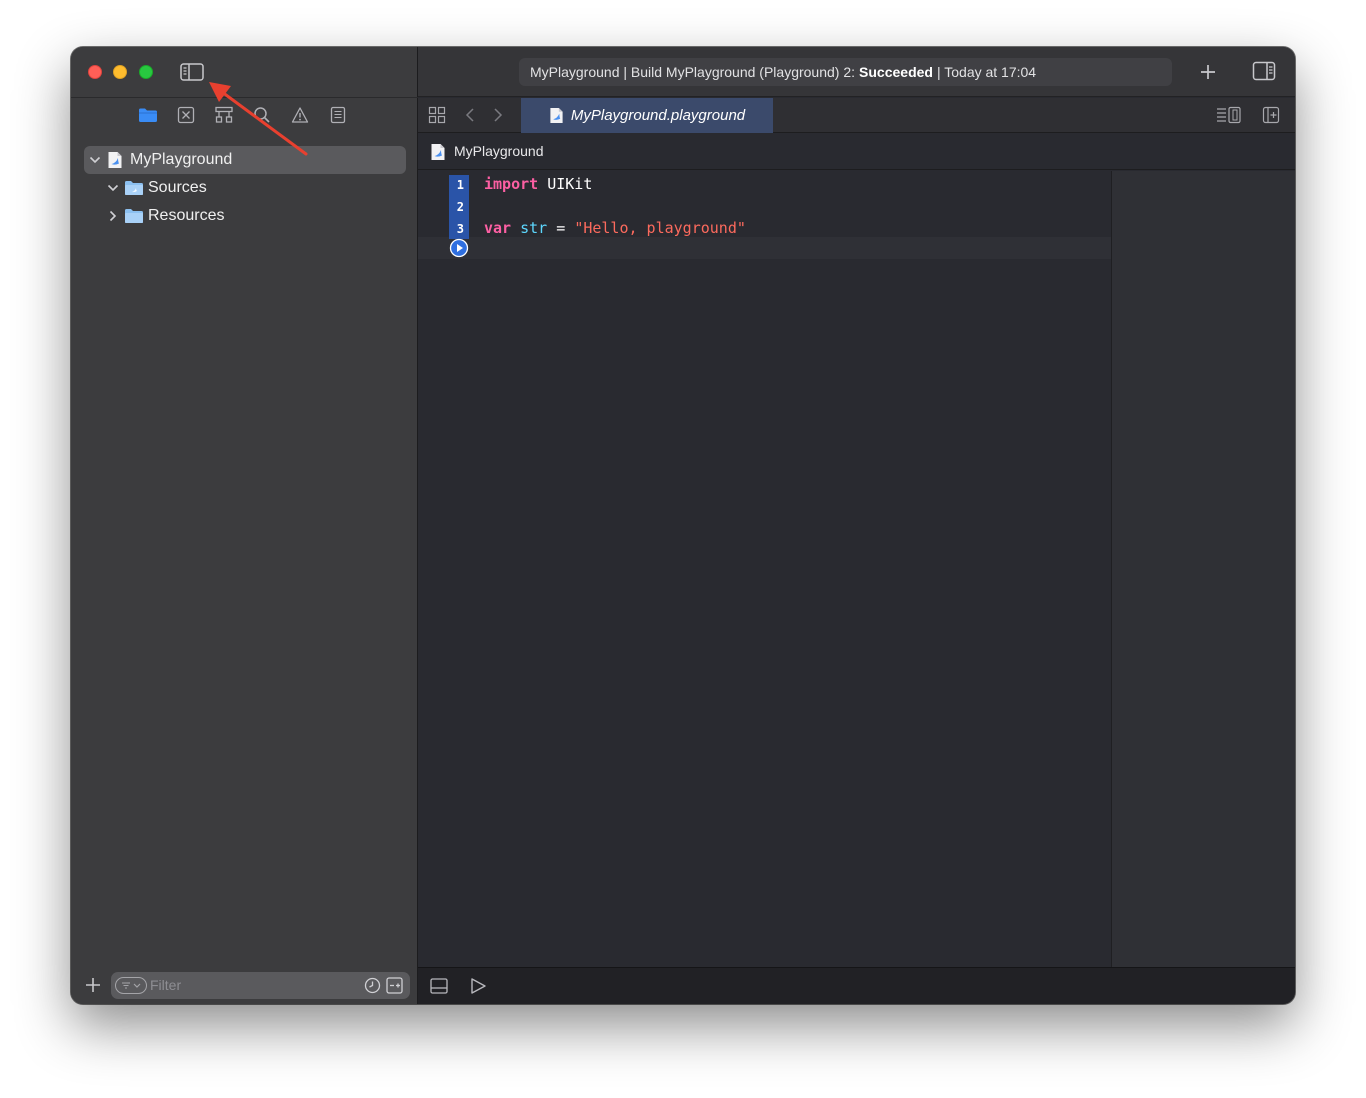 This screenshot has width=1366, height=1098. Describe the element at coordinates (260, 985) in the screenshot. I see `filter-input: Filter` at that location.